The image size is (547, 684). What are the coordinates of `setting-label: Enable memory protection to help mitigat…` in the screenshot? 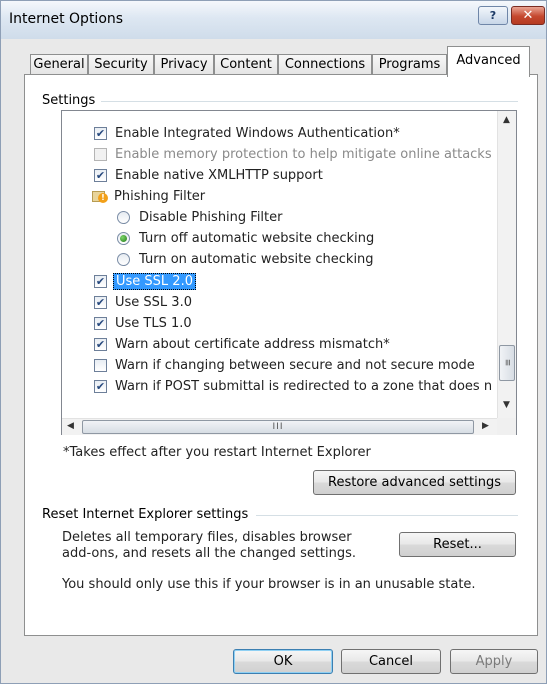 It's located at (303, 154).